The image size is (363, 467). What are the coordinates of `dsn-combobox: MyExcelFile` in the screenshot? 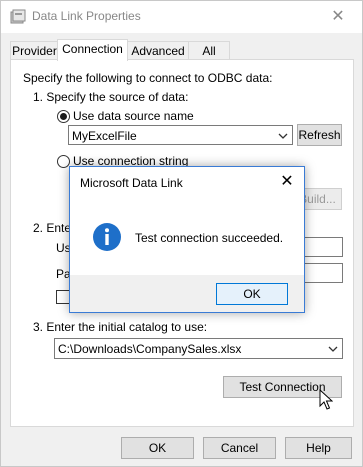 It's located at (180, 135).